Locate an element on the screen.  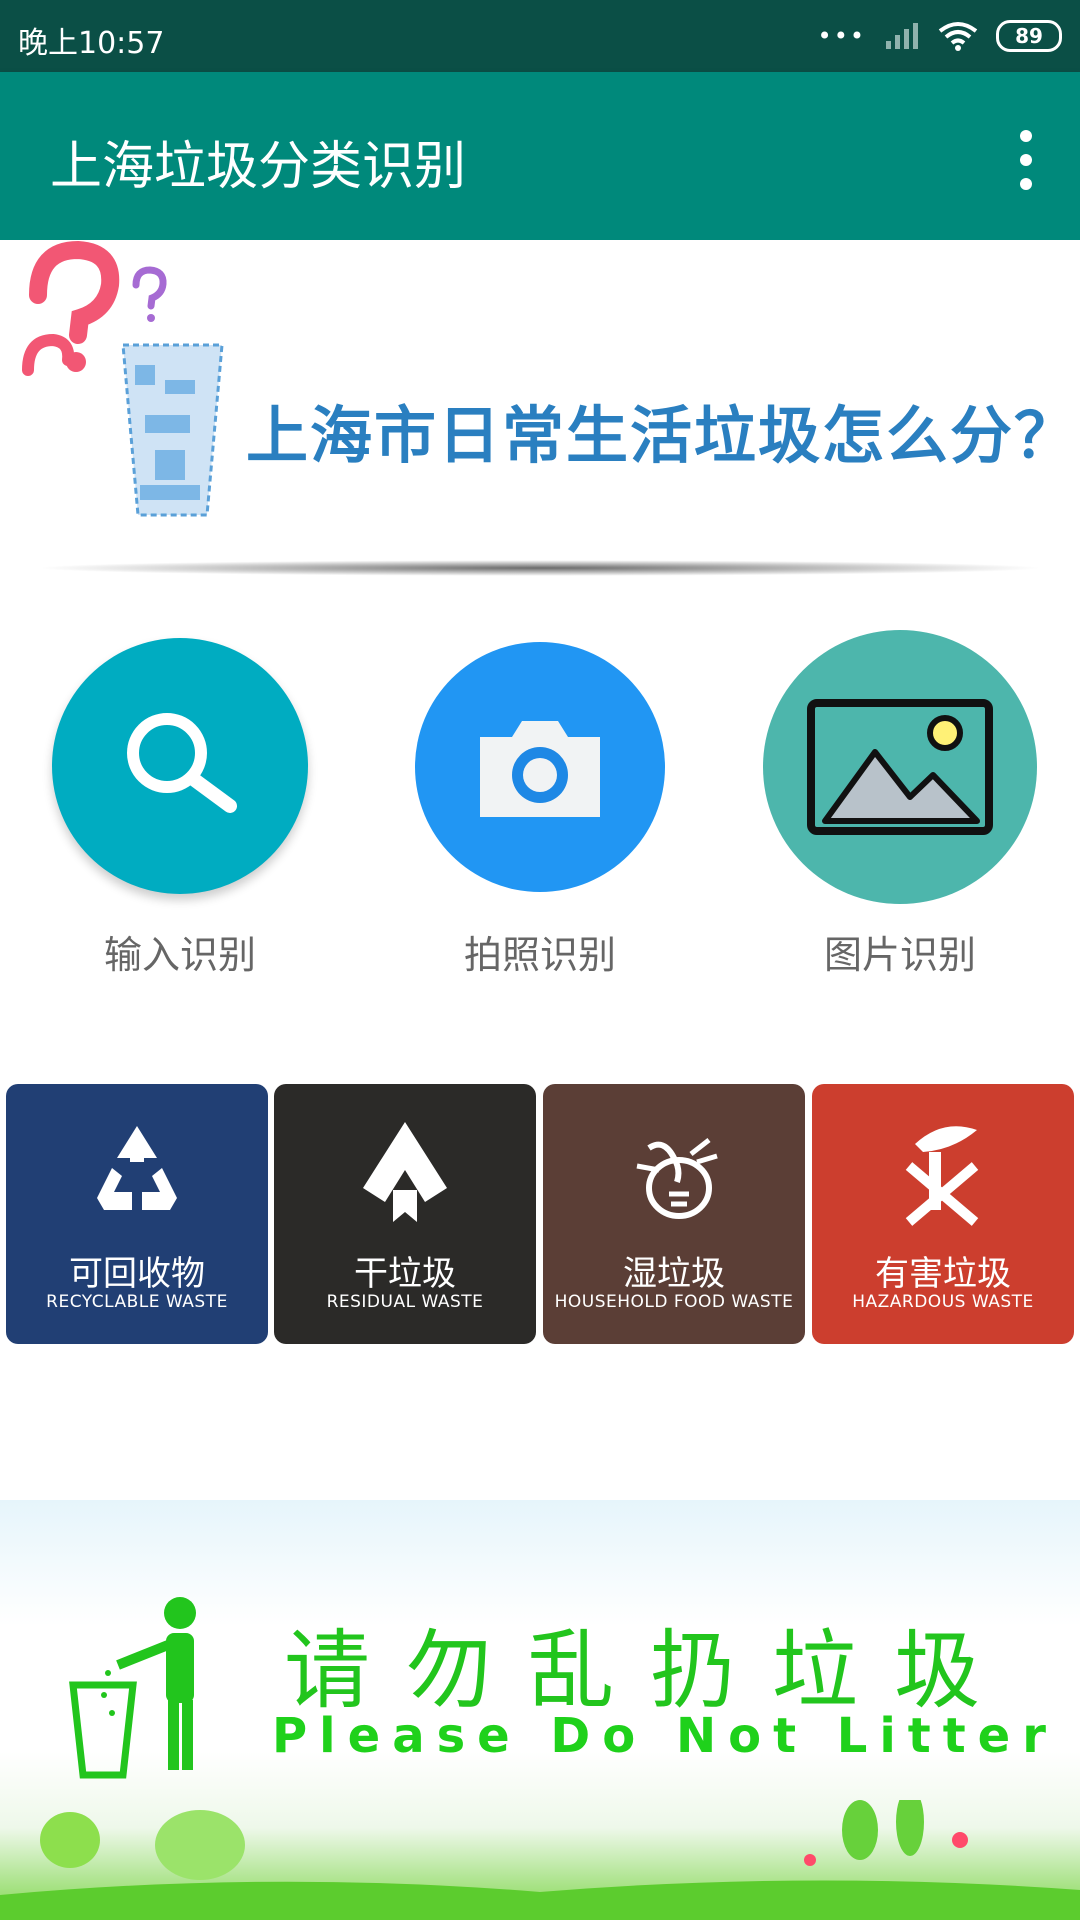
category-hazardous: 有害垃圾 HAZARDOUS WASTE is located at coordinates (943, 1214).